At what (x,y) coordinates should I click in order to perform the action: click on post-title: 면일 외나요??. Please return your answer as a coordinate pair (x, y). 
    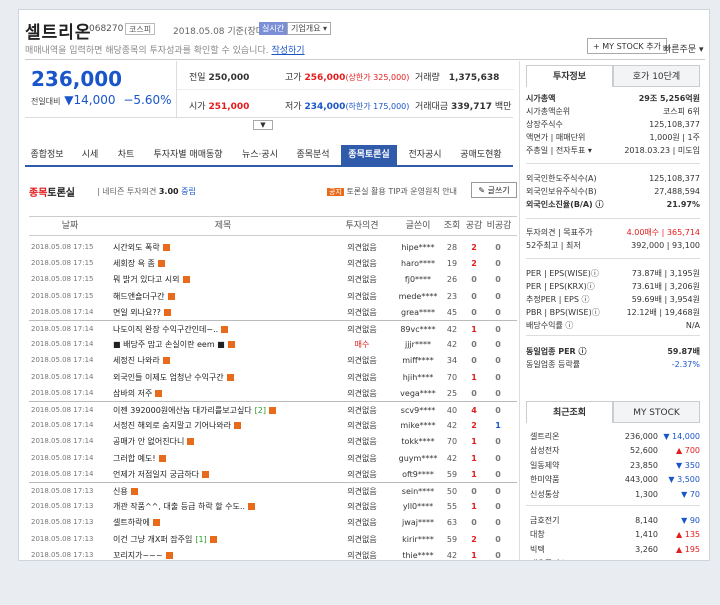
    Looking at the image, I should click on (223, 312).